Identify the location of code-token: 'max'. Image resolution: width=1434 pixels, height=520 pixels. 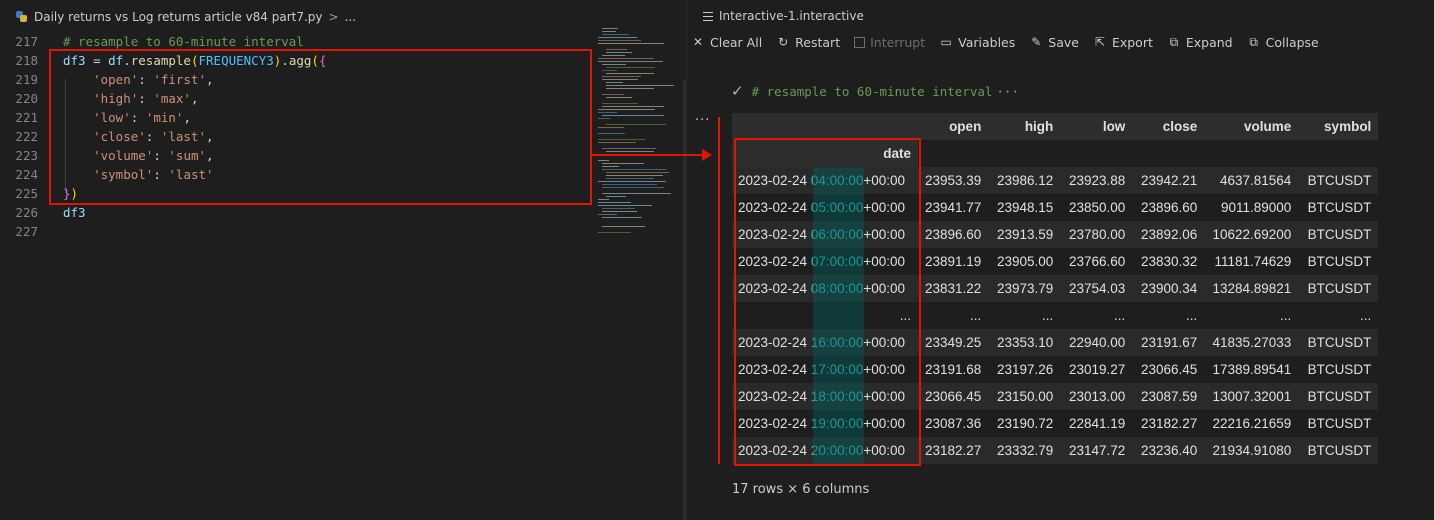
(172, 98).